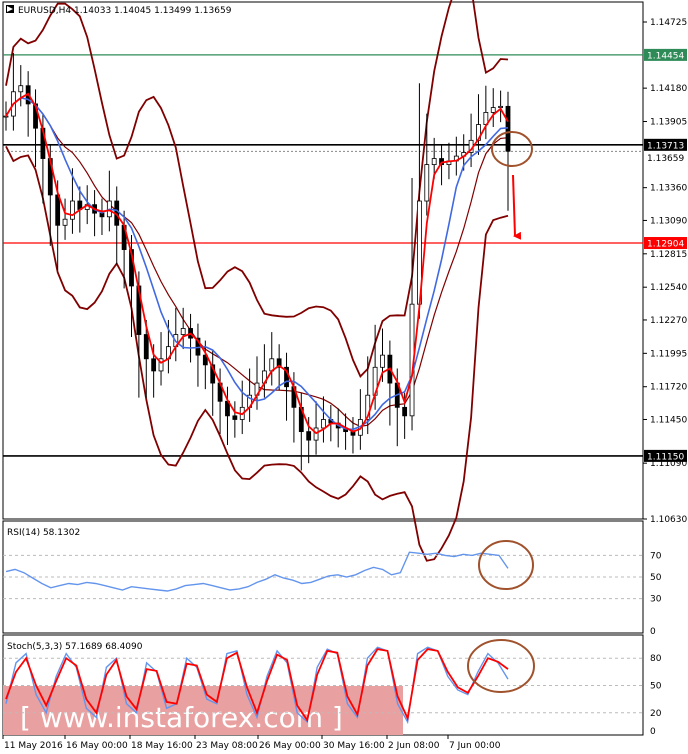 The width and height of the screenshot is (688, 754). I want to click on price-tick-label: 1.11720, so click(668, 388).